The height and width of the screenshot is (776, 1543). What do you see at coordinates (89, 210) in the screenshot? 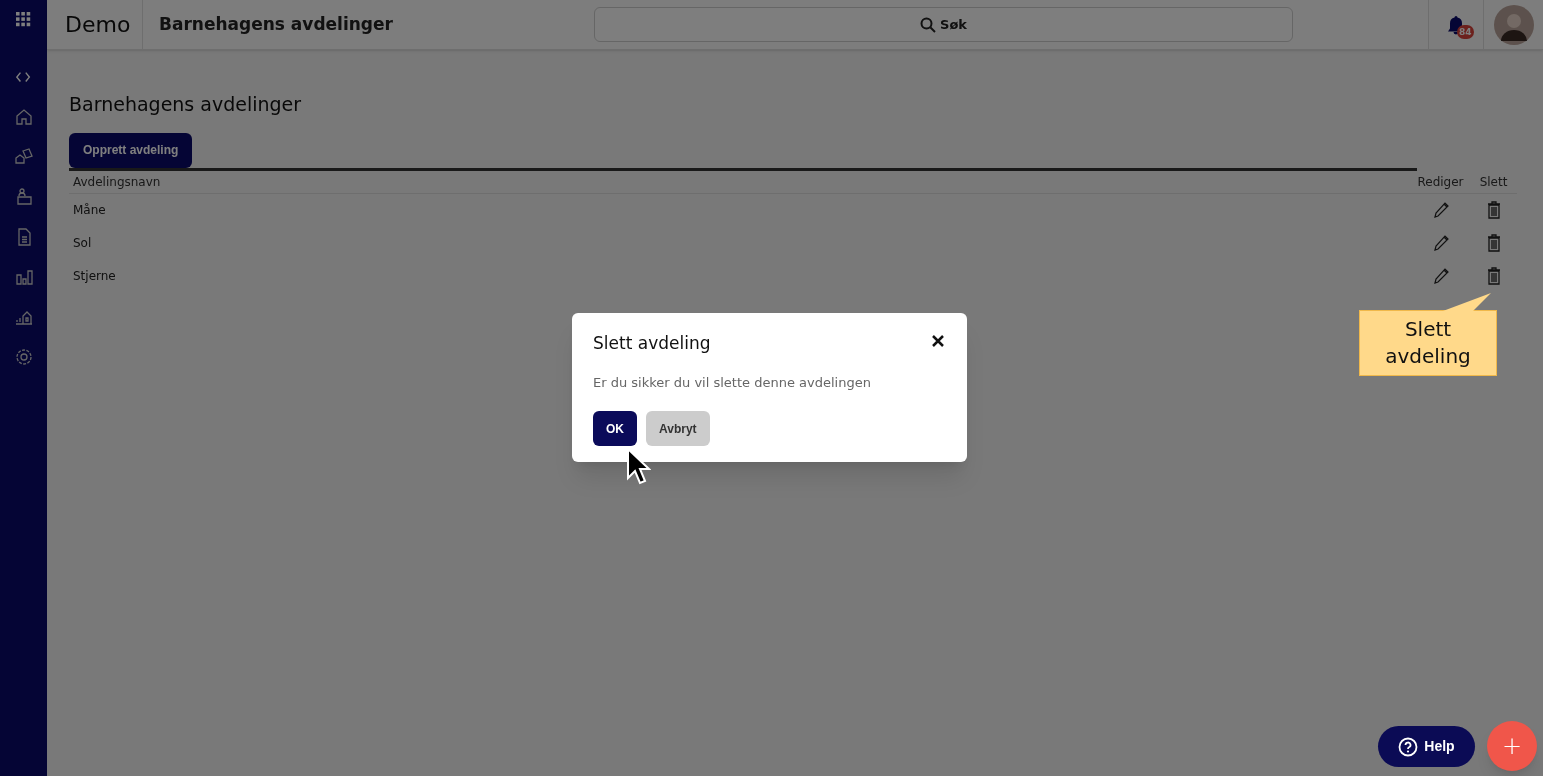
I see `table-cell: Måne` at bounding box center [89, 210].